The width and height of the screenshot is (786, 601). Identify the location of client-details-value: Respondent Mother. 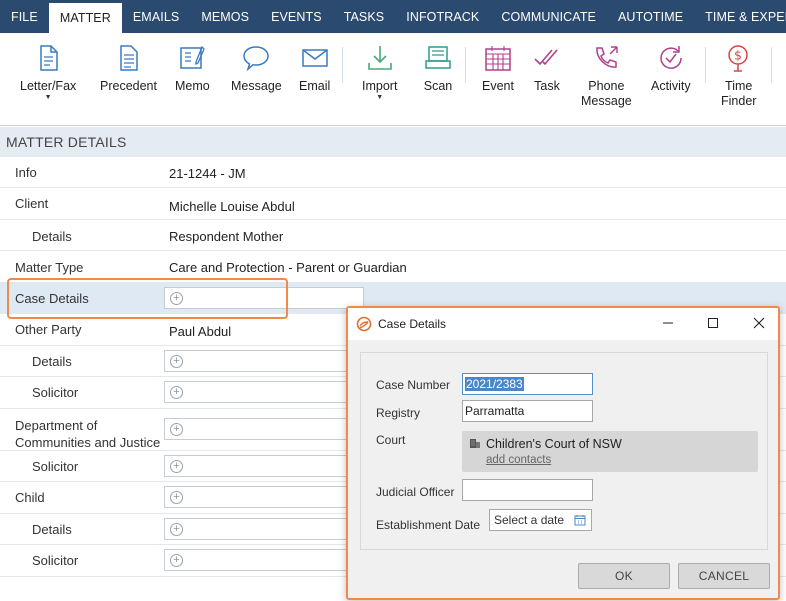
(226, 236).